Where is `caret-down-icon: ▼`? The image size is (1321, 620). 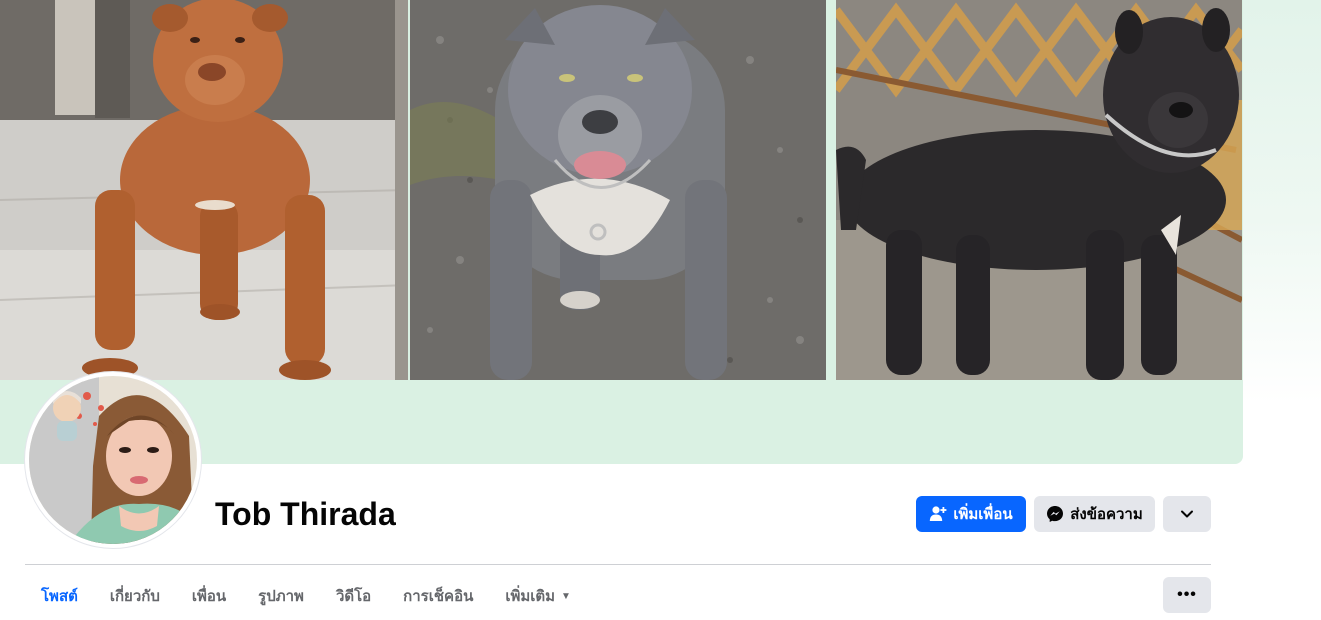
caret-down-icon: ▼ is located at coordinates (566, 596).